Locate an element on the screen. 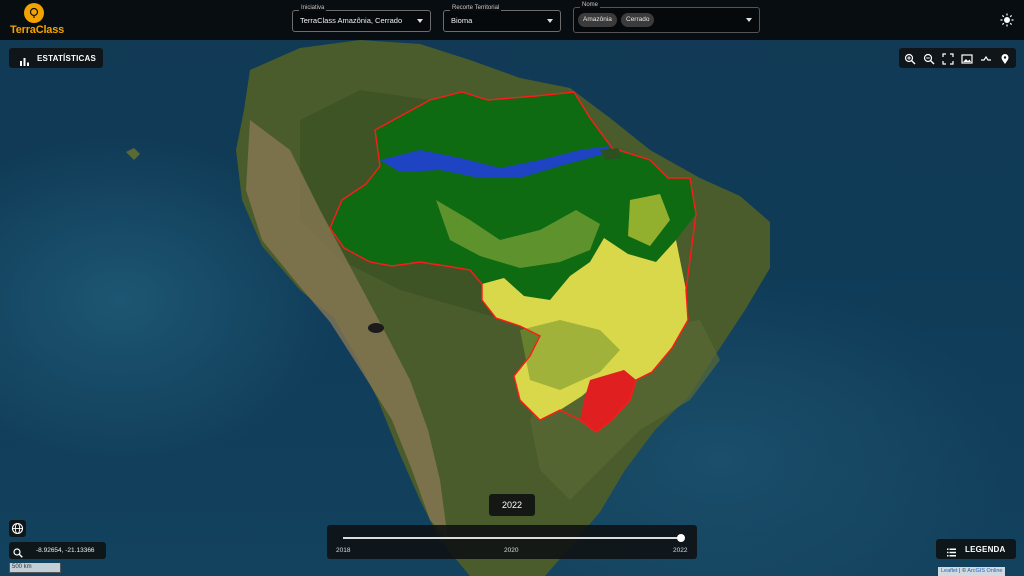 The height and width of the screenshot is (576, 1024). map-attribution: Leaflet | © ArcGIS Online is located at coordinates (972, 571).